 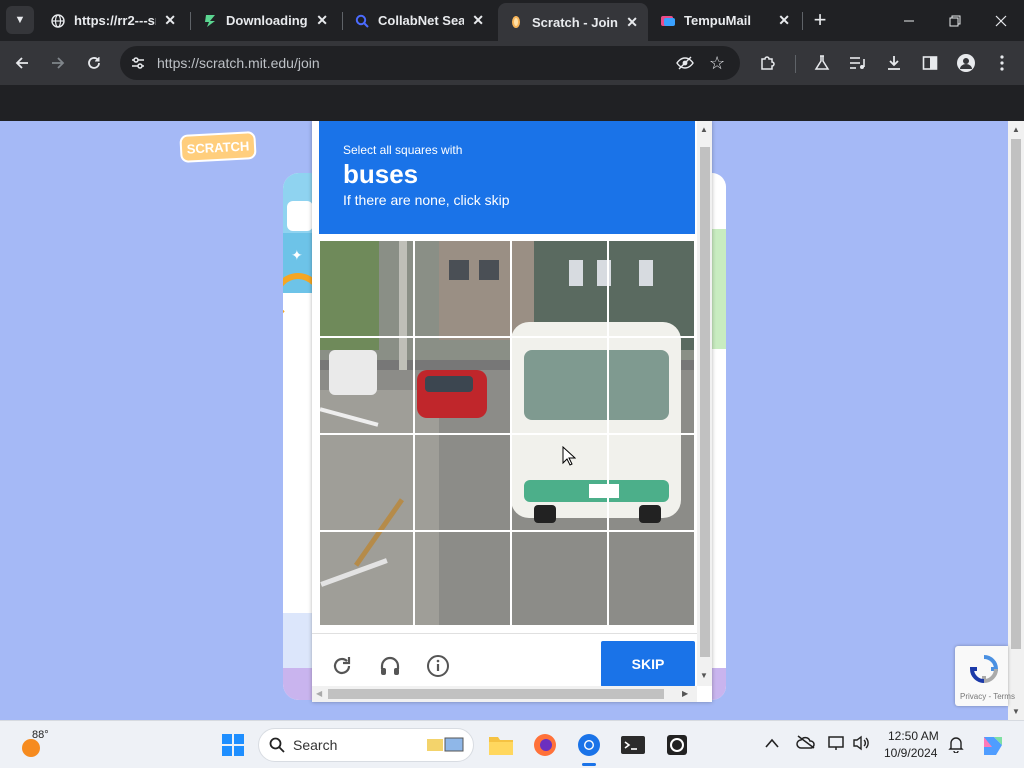 I want to click on mouse-cursor-icon, so click(x=569, y=456).